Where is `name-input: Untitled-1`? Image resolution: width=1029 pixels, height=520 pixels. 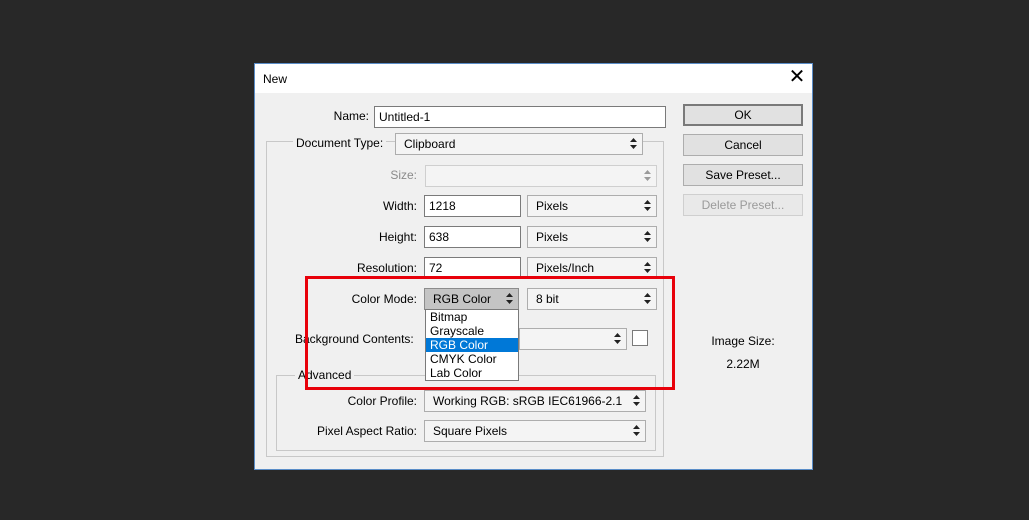
name-input: Untitled-1 is located at coordinates (520, 117).